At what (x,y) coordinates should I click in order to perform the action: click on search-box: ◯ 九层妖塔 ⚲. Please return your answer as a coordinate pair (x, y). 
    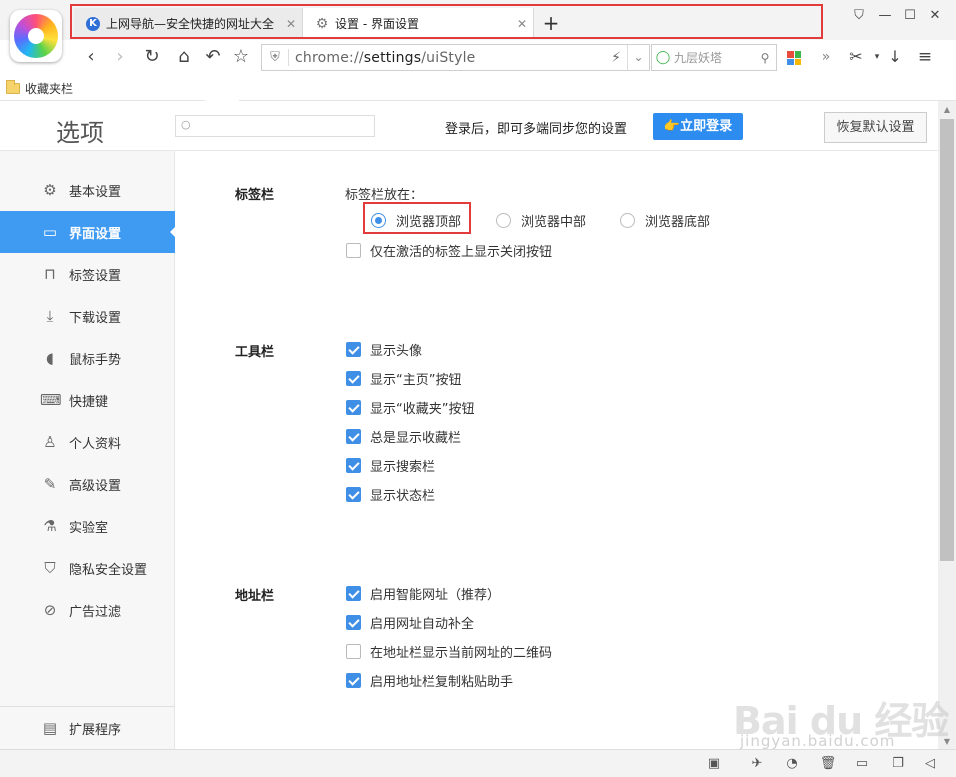
    Looking at the image, I should click on (714, 57).